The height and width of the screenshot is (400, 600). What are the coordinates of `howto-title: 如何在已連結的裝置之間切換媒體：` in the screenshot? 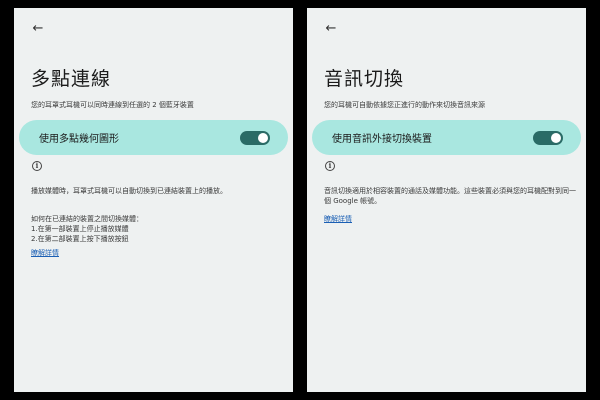 It's located at (87, 219).